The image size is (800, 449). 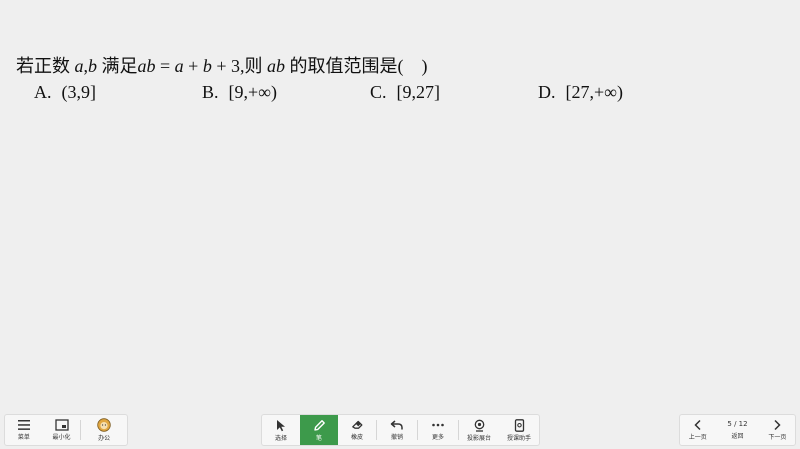 I want to click on menu-icon, so click(x=23, y=425).